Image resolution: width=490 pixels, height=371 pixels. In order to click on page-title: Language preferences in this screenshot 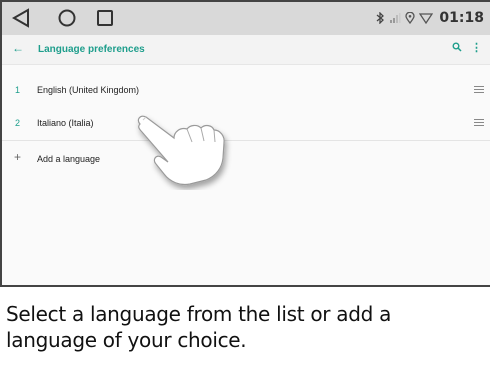, I will do `click(91, 49)`.